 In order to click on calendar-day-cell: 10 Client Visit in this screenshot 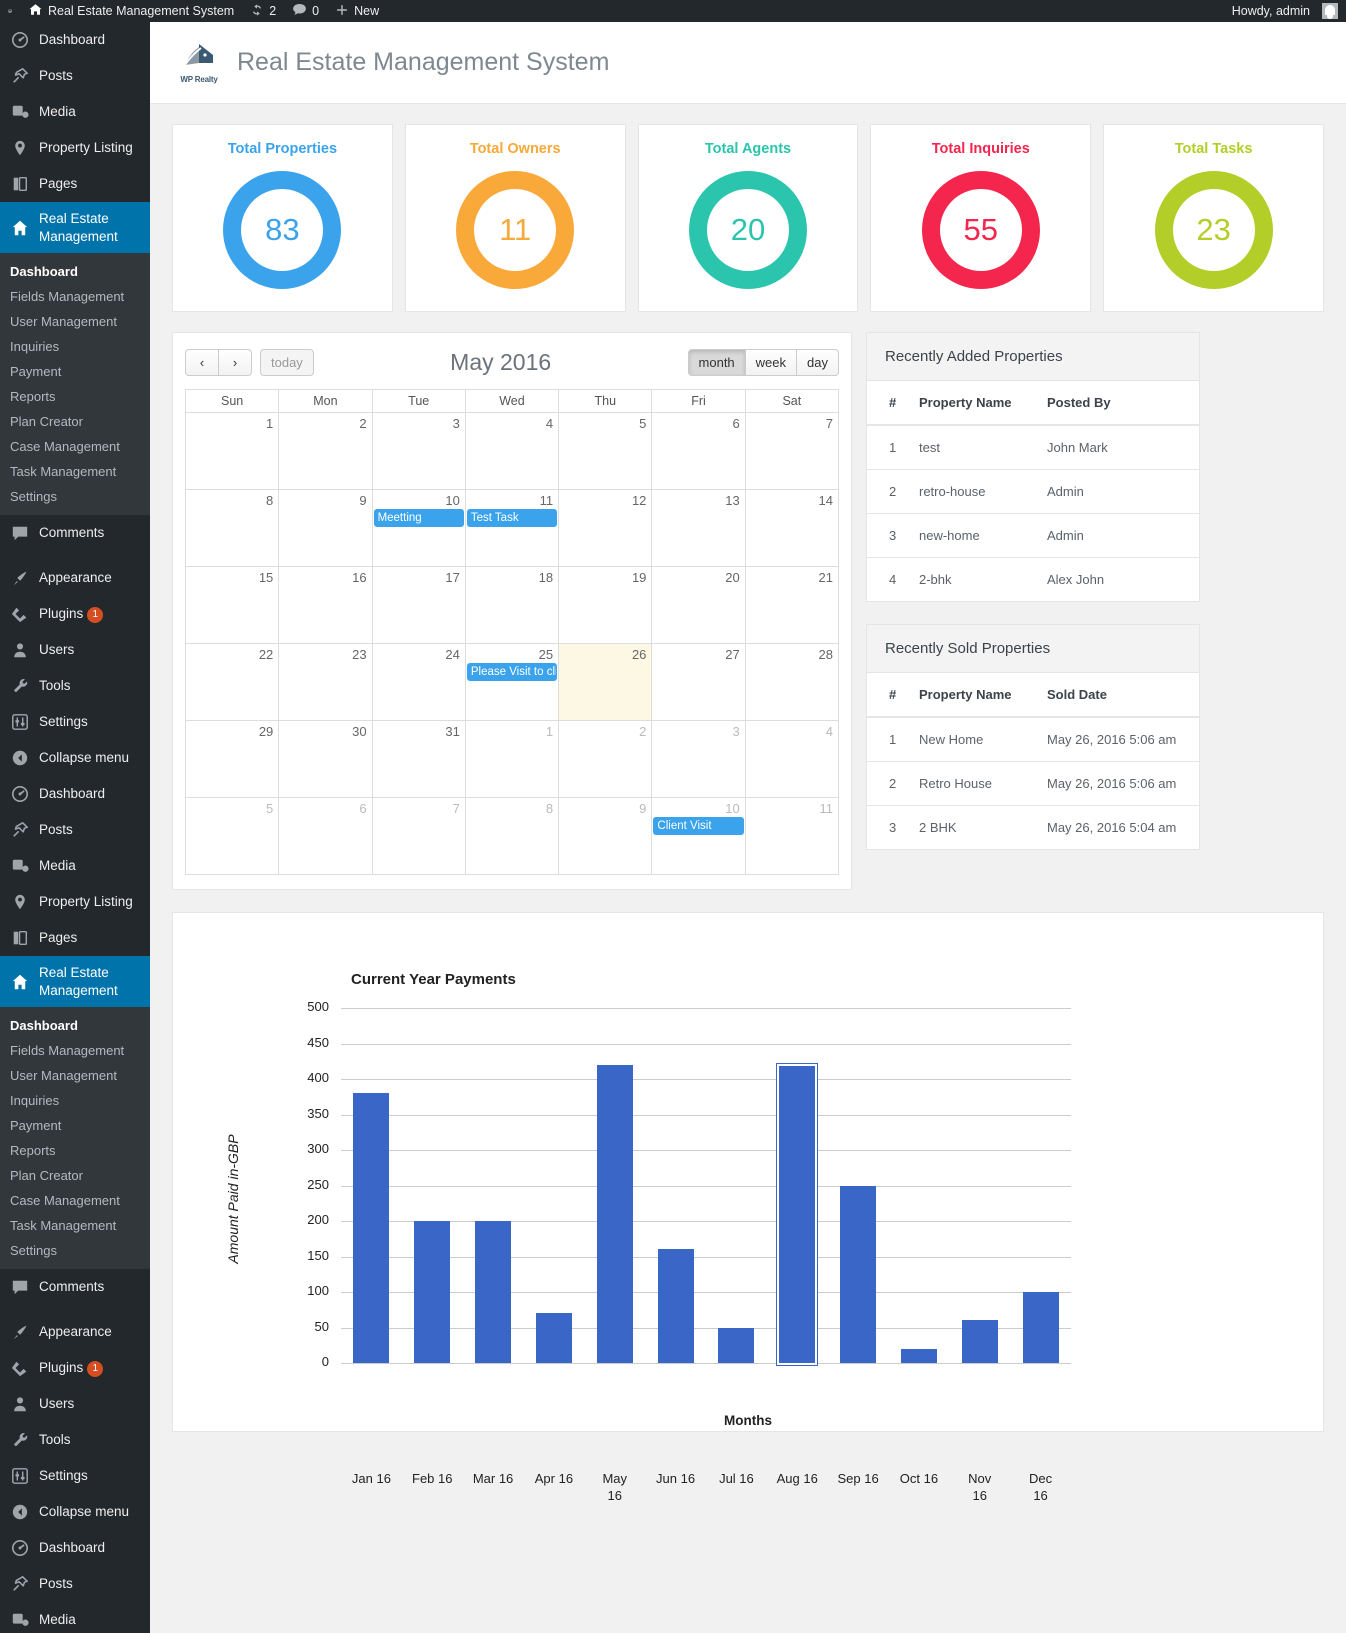, I will do `click(698, 836)`.